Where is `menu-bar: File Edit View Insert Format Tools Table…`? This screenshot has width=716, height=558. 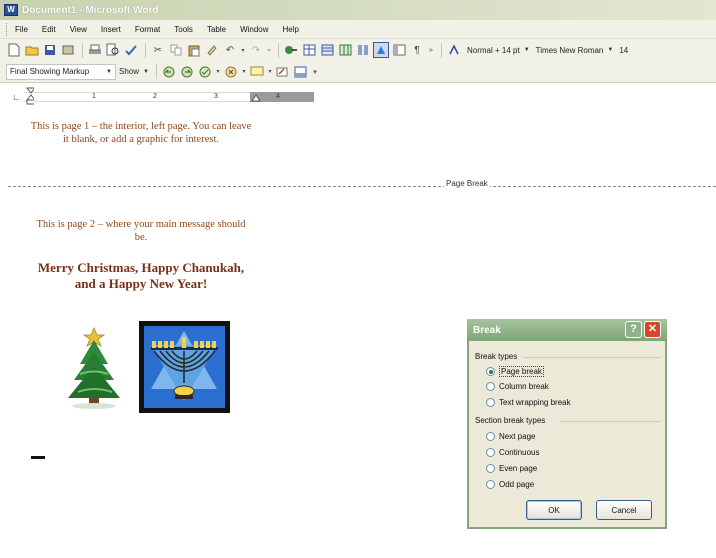
menu-bar: File Edit View Insert Format Tools Table… is located at coordinates (358, 29).